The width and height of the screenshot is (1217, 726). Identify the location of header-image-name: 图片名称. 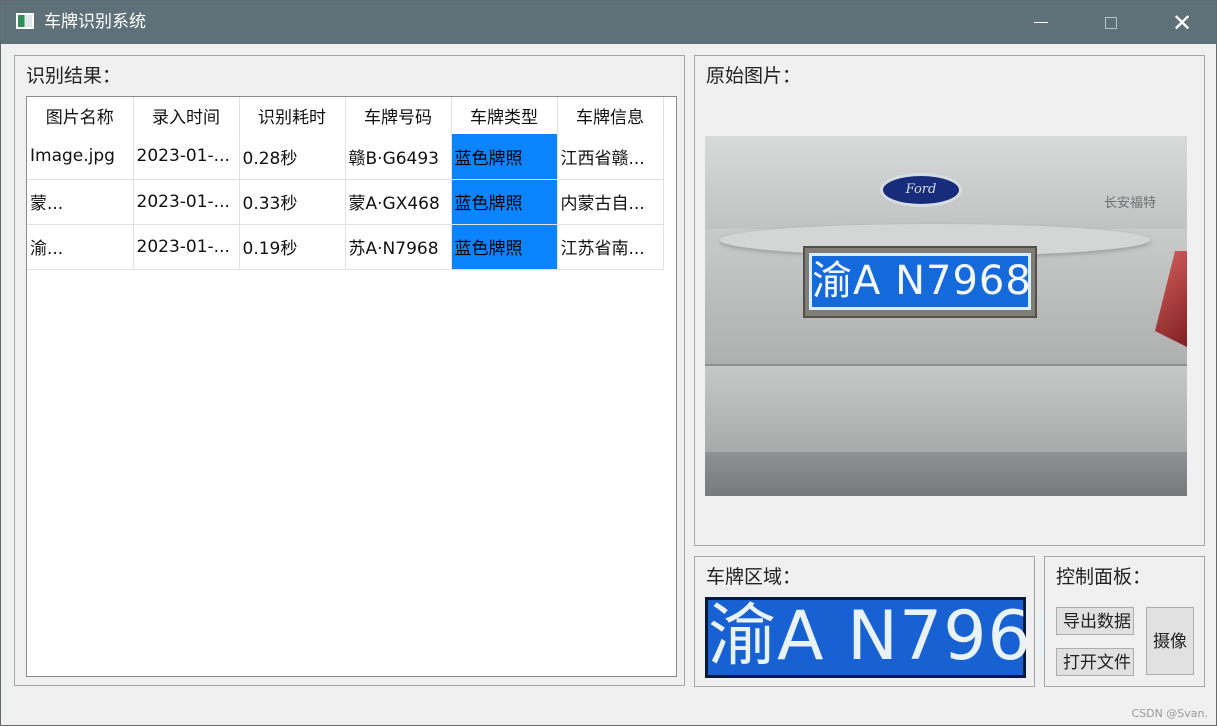
(80, 115).